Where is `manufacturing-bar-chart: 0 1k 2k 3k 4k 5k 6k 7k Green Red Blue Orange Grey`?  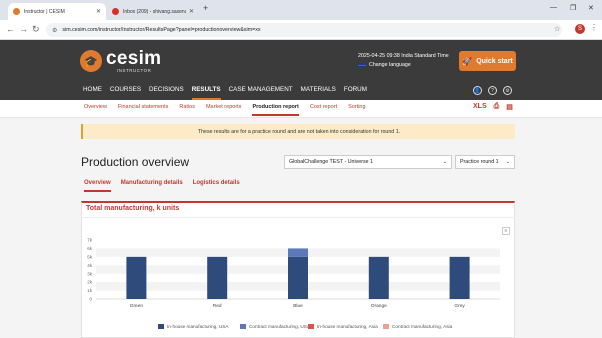
manufacturing-bar-chart: 0 1k 2k 3k 4k 5k 6k 7k Green Red Blue Orange Grey is located at coordinates (293, 273).